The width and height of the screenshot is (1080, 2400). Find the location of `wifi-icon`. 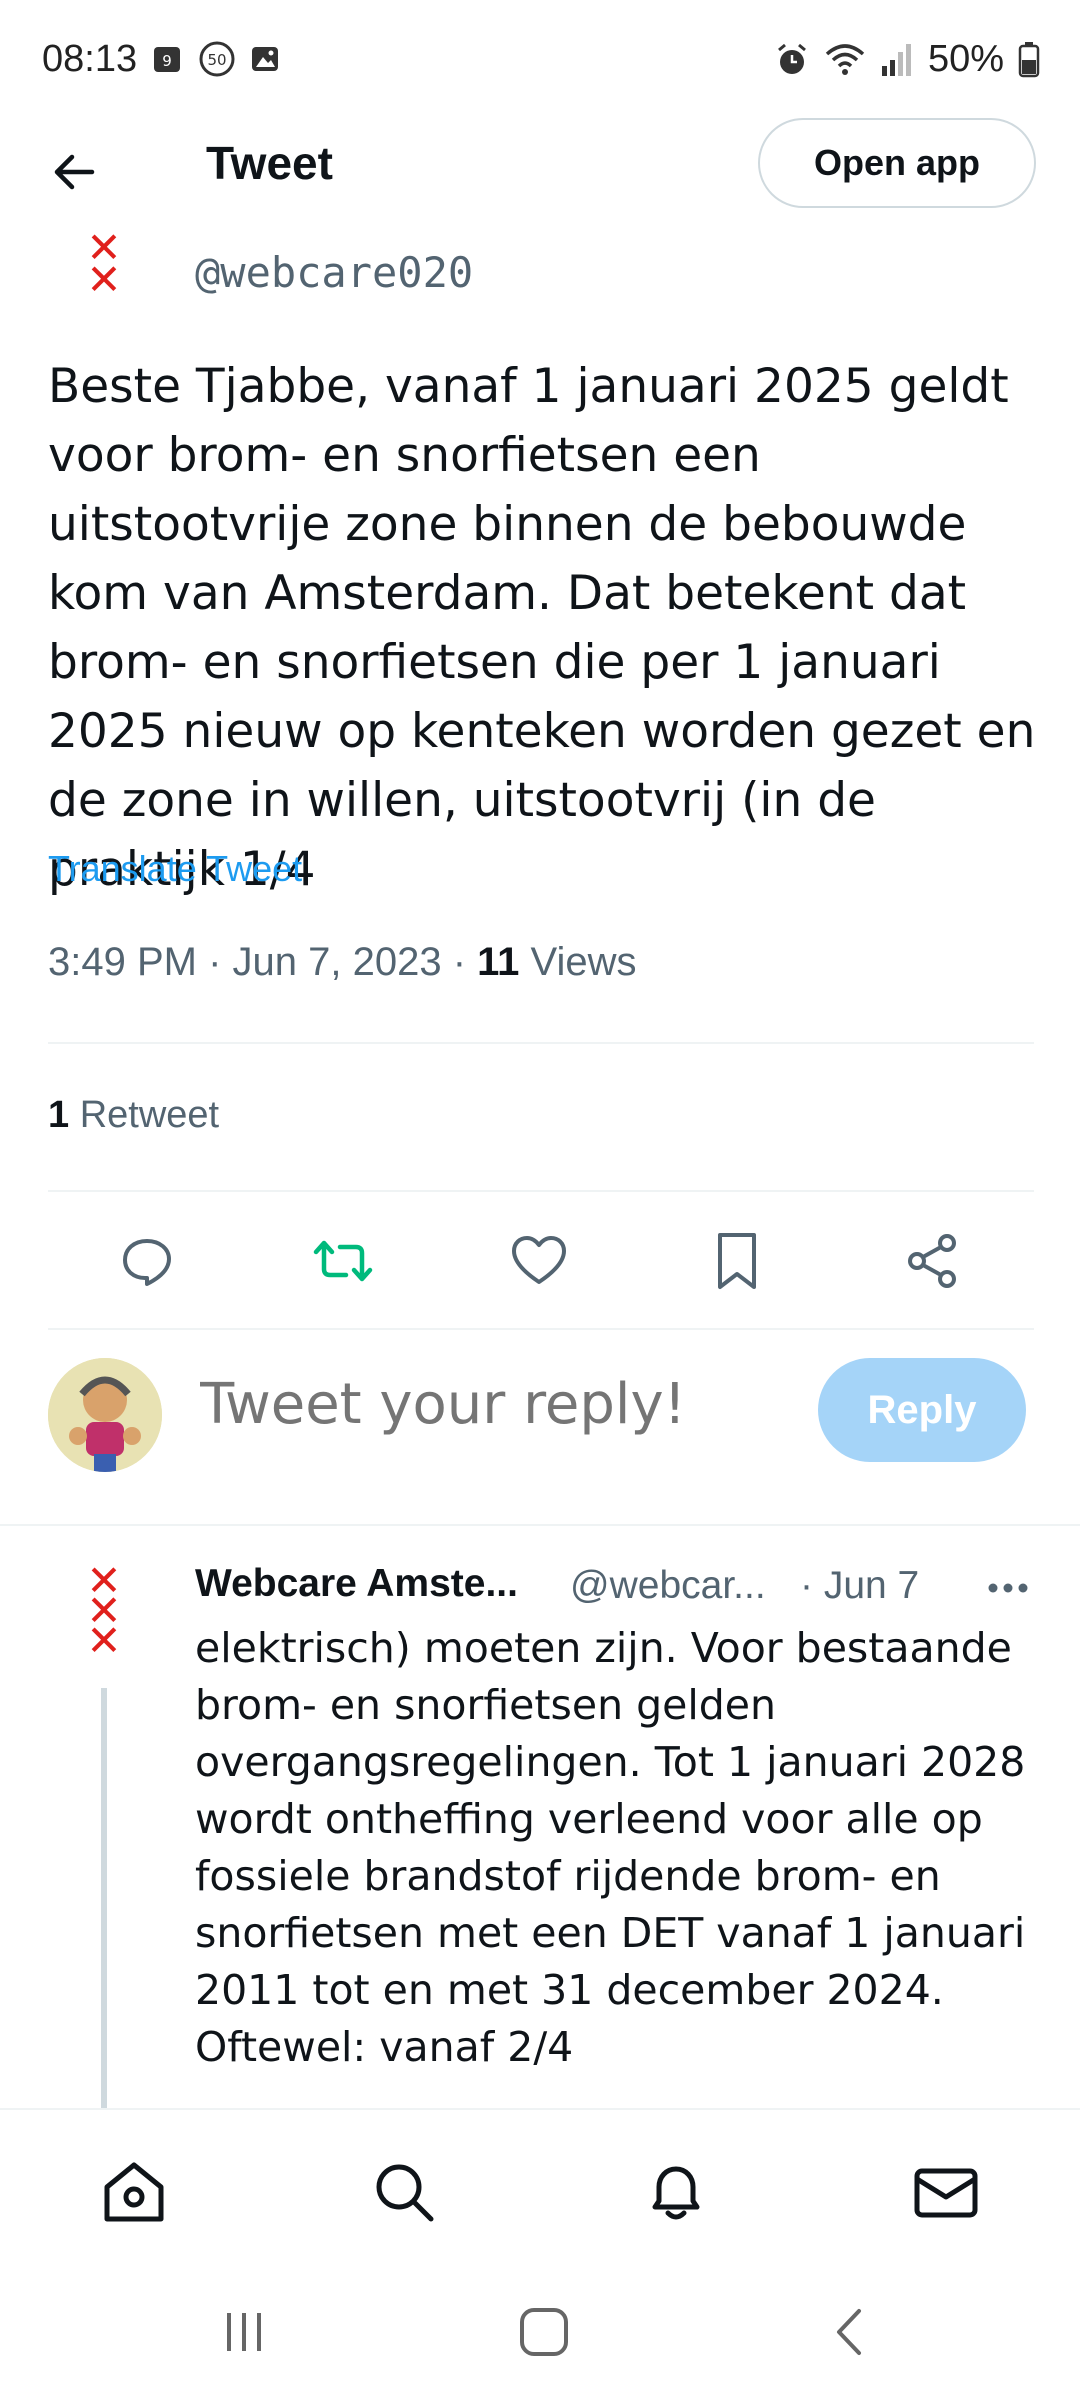

wifi-icon is located at coordinates (845, 59).